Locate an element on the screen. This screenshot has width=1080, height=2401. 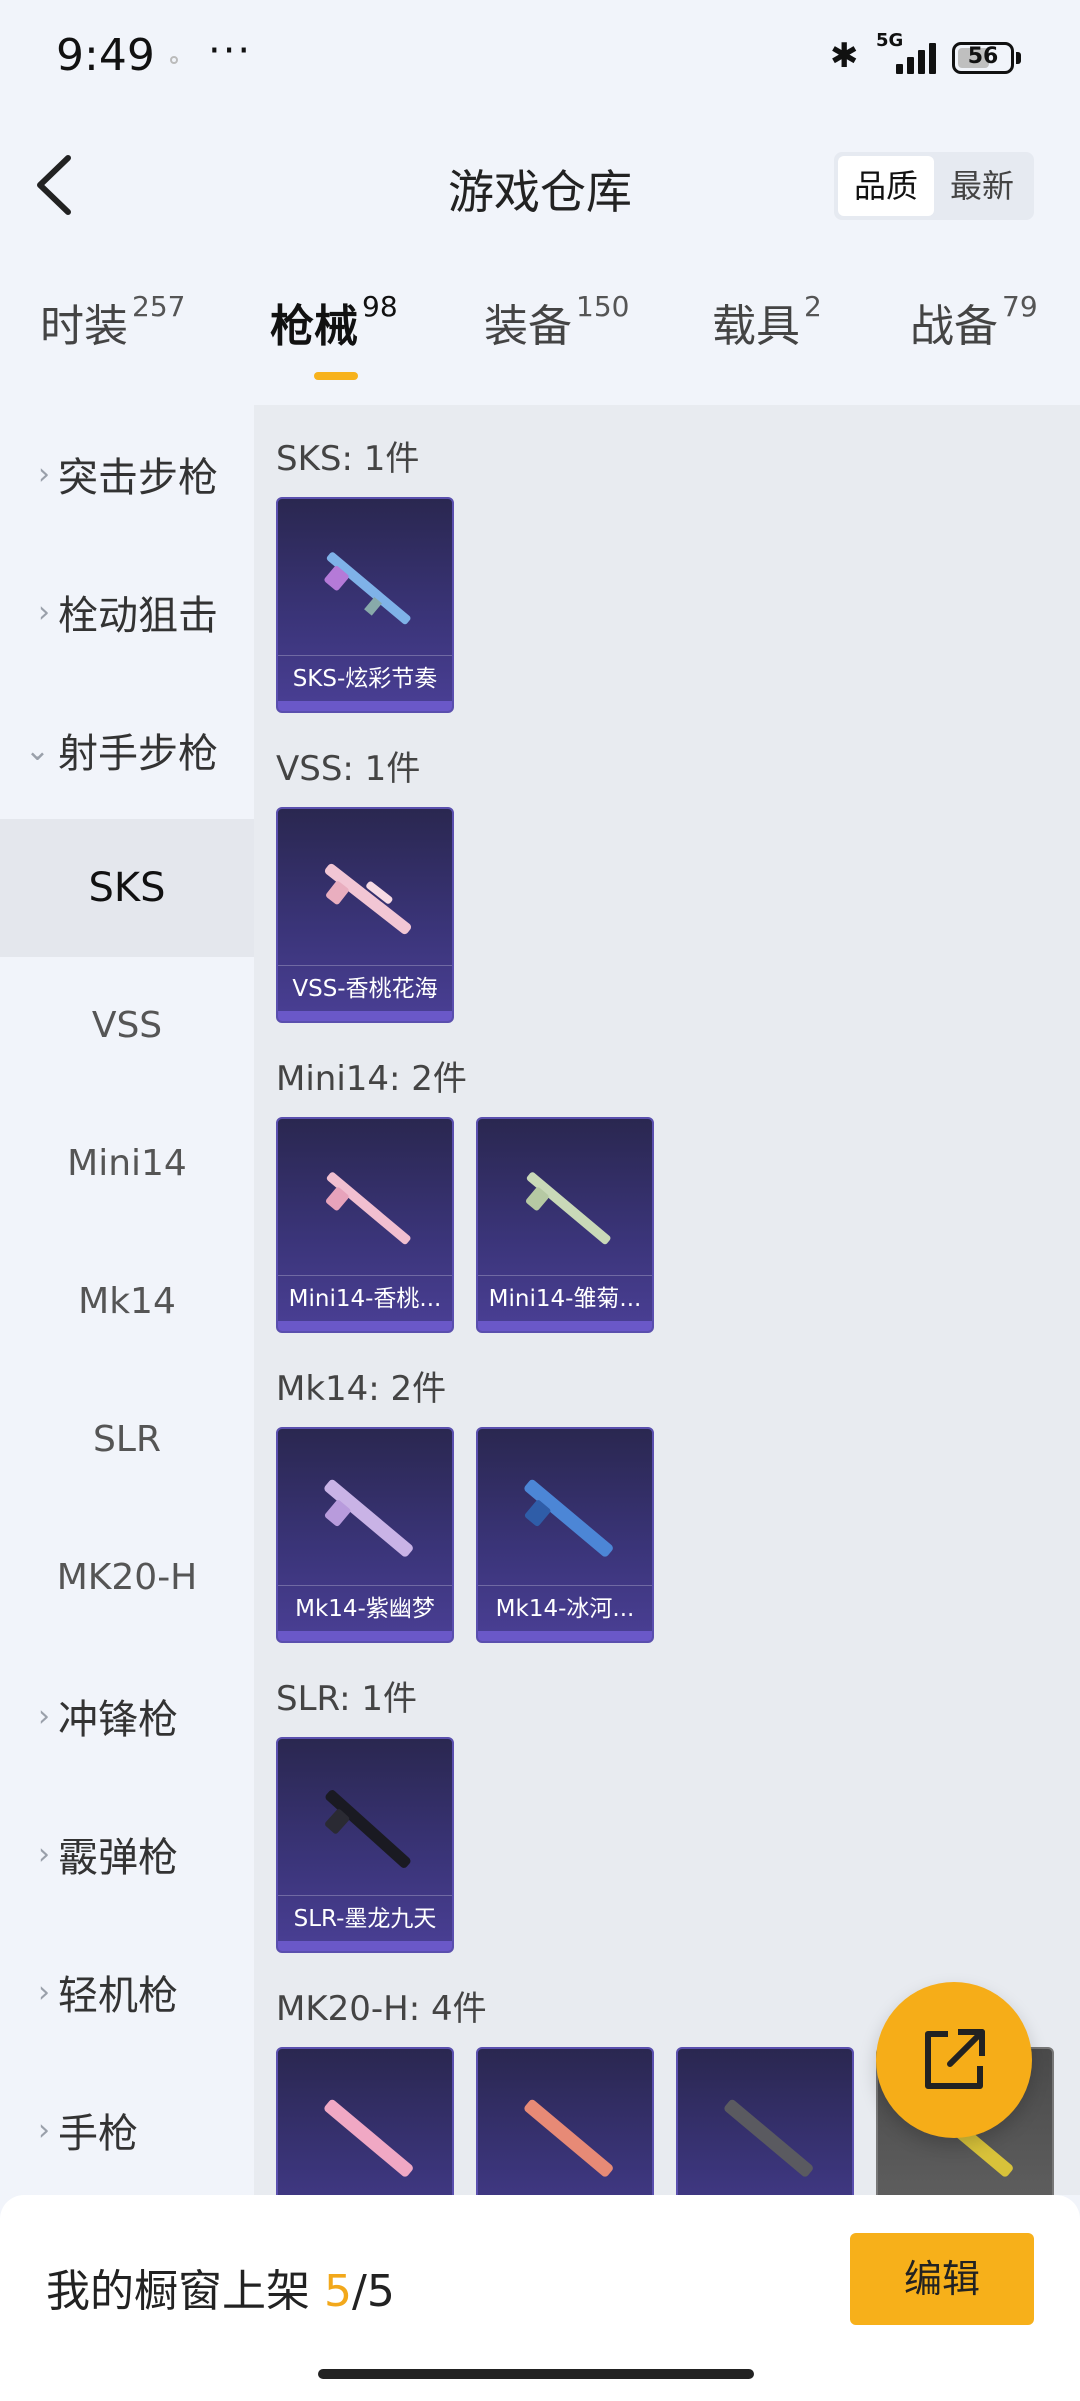
notification-dot-icon is located at coordinates (174, 60).